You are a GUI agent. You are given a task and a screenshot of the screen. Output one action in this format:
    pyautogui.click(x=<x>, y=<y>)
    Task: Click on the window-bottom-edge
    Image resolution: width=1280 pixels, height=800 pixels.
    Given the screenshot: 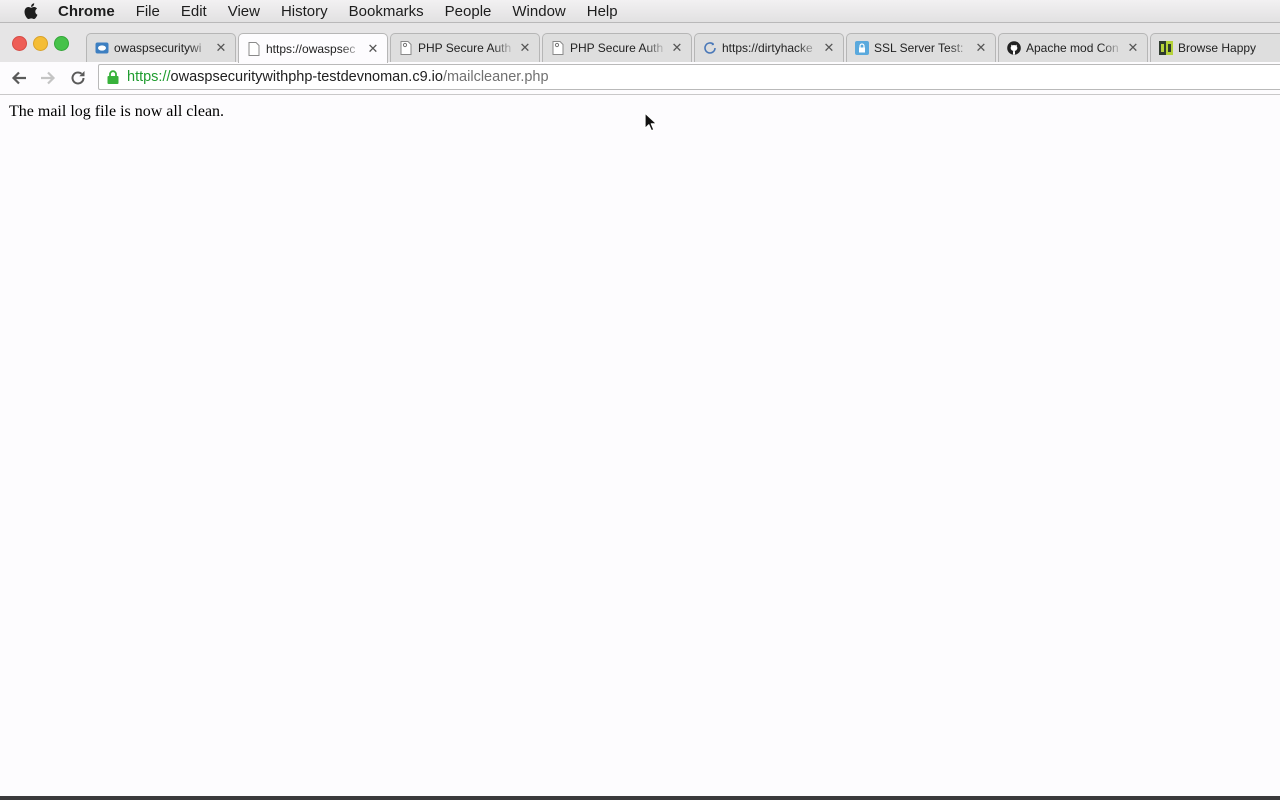 What is the action you would take?
    pyautogui.click(x=640, y=798)
    